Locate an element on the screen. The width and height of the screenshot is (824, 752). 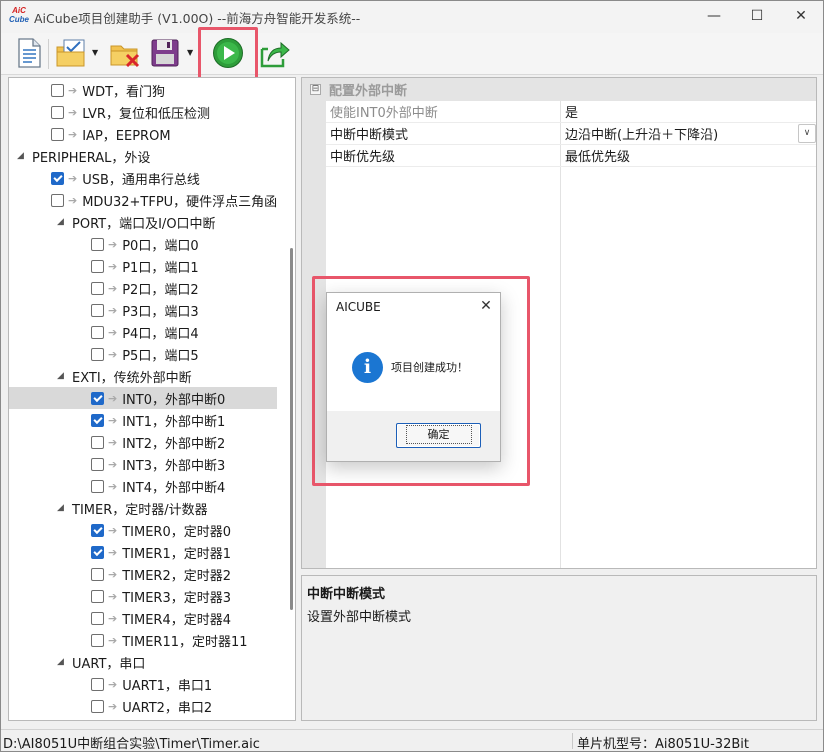
tree-item: ➔ TIMER11，定时器11 is located at coordinates (143, 640).